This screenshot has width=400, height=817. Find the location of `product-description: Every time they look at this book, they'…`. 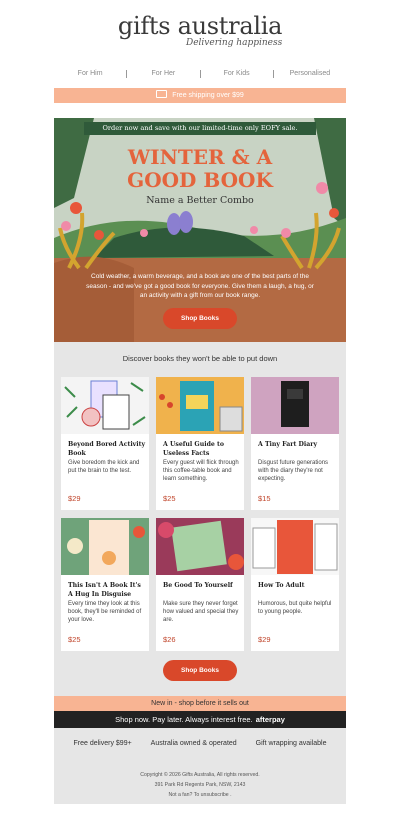

product-description: Every time they look at this book, they'… is located at coordinates (105, 612).